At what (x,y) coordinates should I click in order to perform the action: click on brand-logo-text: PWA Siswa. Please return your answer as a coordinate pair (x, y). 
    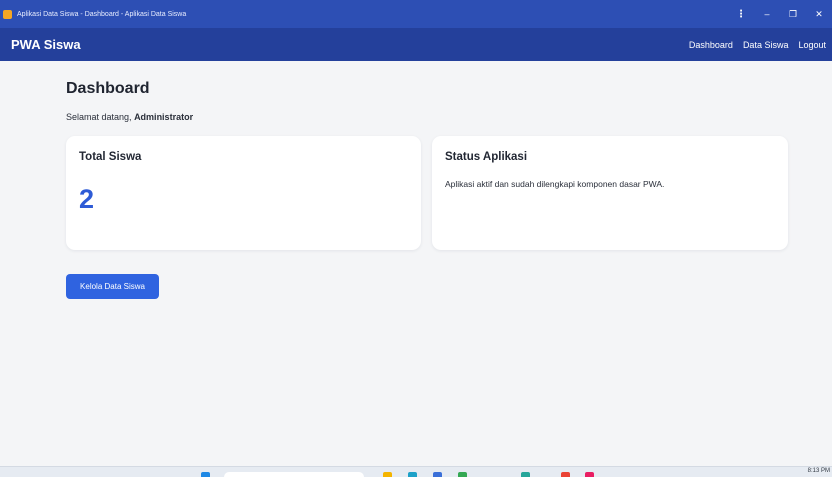
    Looking at the image, I should click on (46, 44).